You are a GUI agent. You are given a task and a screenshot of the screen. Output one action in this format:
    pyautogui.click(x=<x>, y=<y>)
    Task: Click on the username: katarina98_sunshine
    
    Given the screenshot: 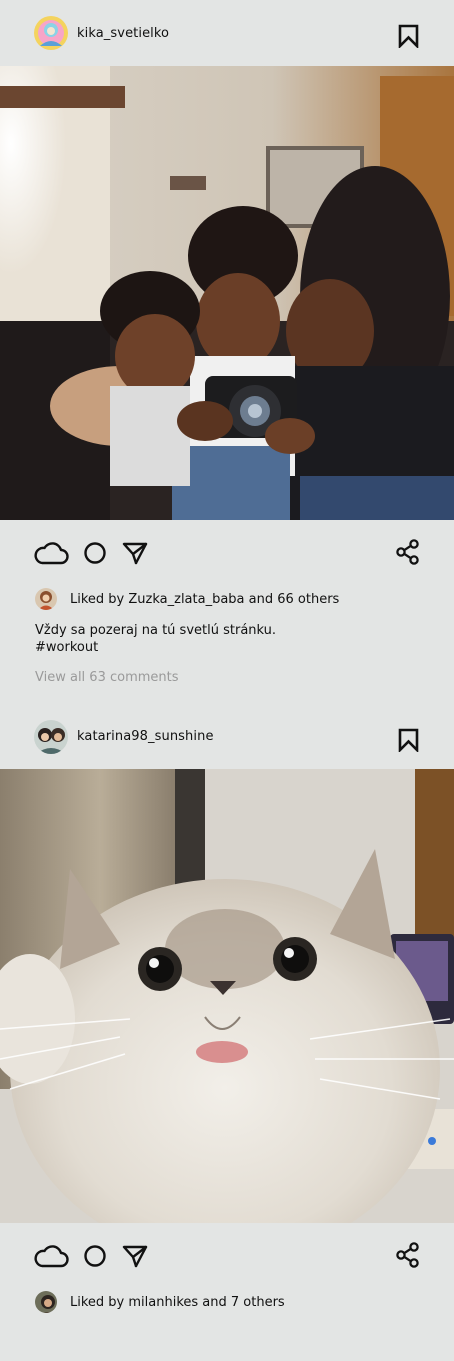 What is the action you would take?
    pyautogui.click(x=145, y=736)
    